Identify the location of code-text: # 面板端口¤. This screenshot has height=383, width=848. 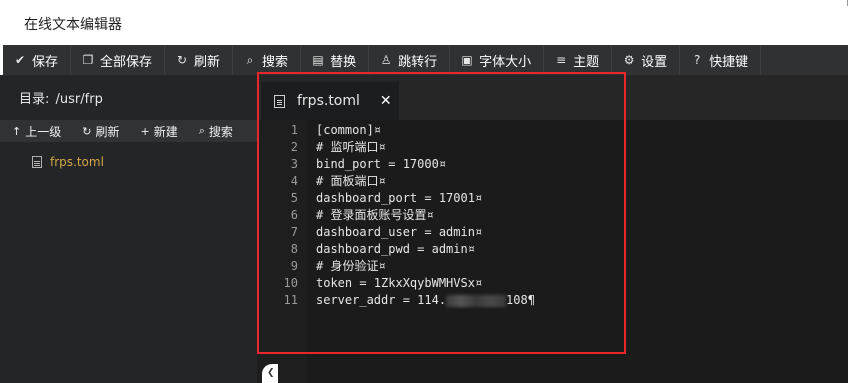
(351, 181).